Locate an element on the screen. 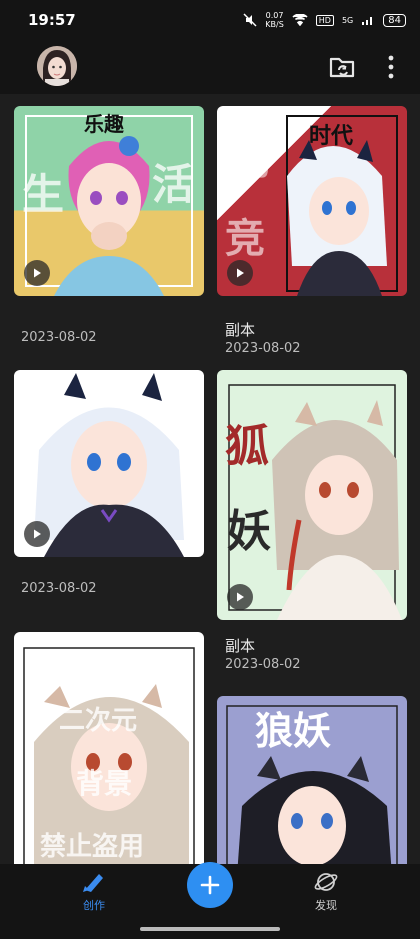 The height and width of the screenshot is (939, 420). status-time: 19:57 is located at coordinates (52, 20).